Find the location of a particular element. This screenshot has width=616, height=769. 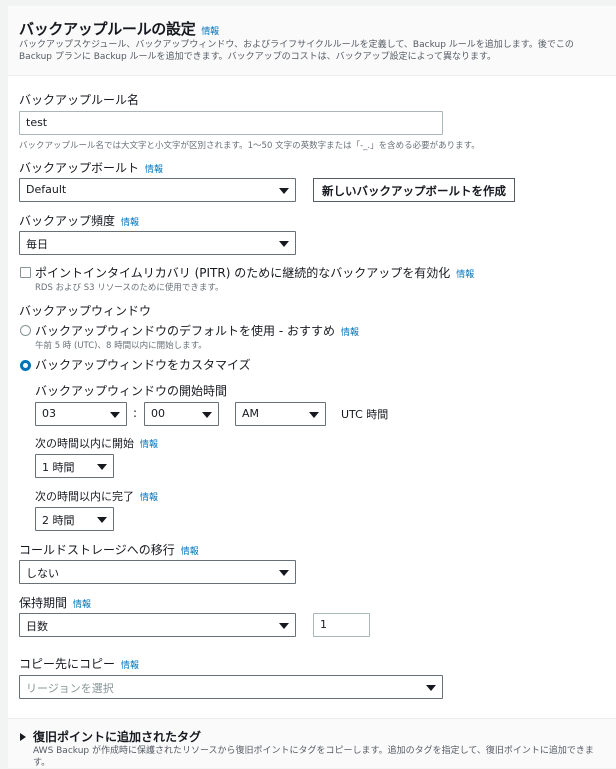

default-window-label: バックアップウィンドウのデフォルトを使用 - おすすめ is located at coordinates (185, 331).